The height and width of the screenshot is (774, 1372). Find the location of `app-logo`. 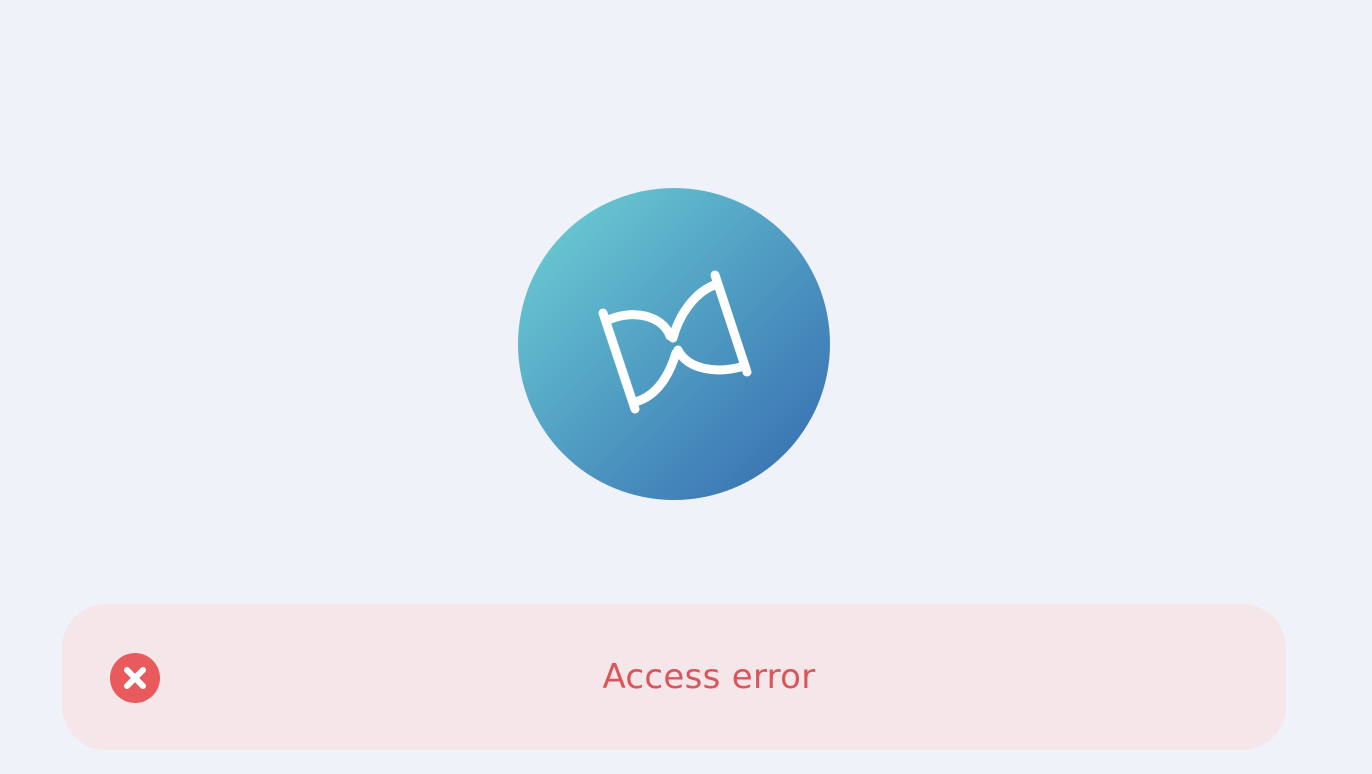

app-logo is located at coordinates (674, 344).